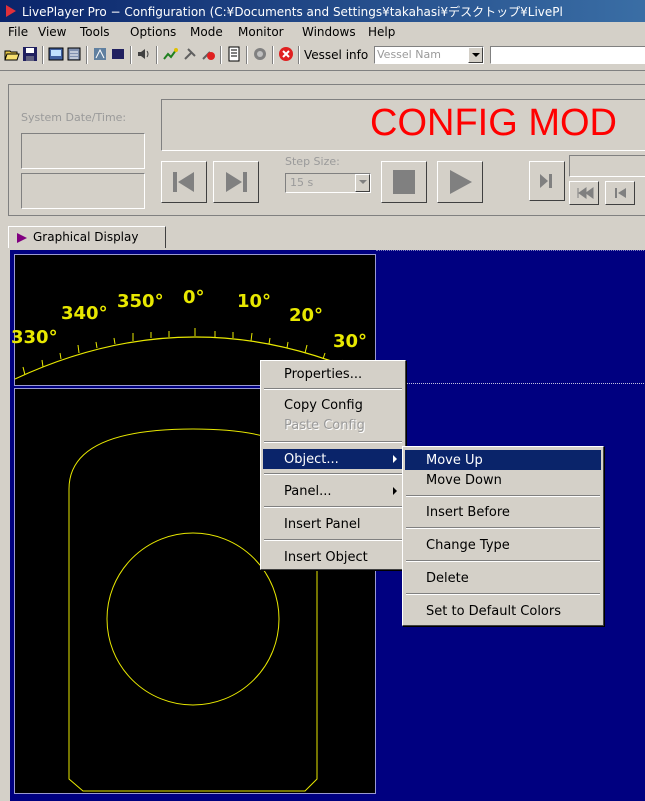  What do you see at coordinates (607, 166) in the screenshot?
I see `playback-time-field` at bounding box center [607, 166].